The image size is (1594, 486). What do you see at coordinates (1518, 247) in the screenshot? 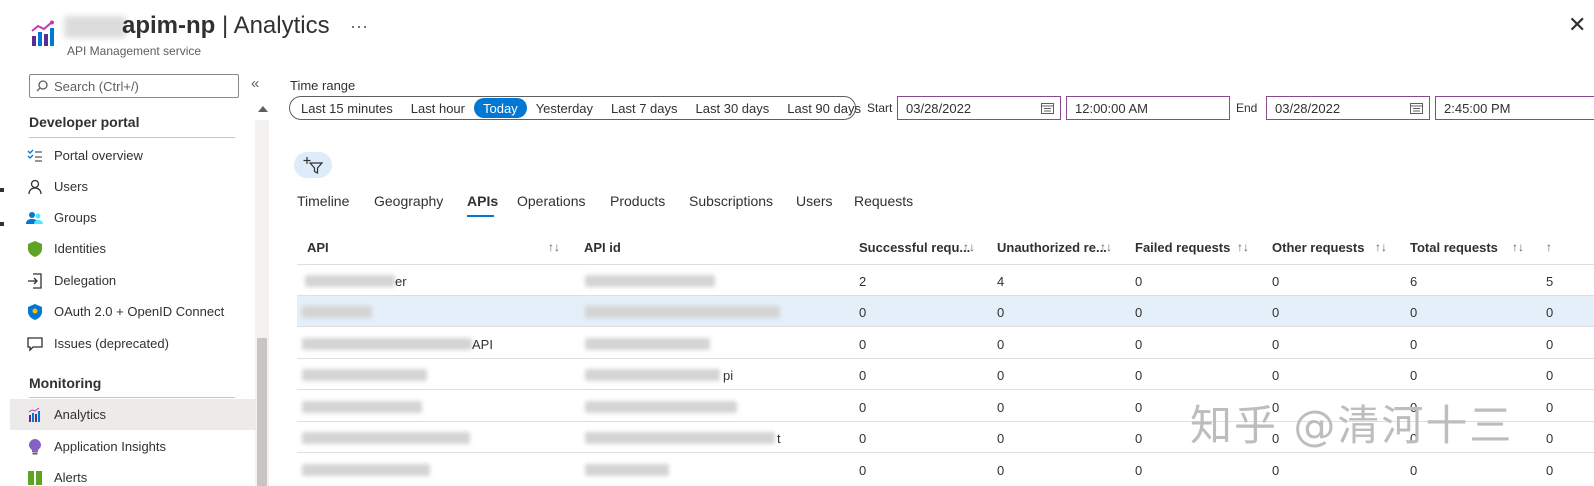
I see `sort-total-icon: ↑↓` at bounding box center [1518, 247].